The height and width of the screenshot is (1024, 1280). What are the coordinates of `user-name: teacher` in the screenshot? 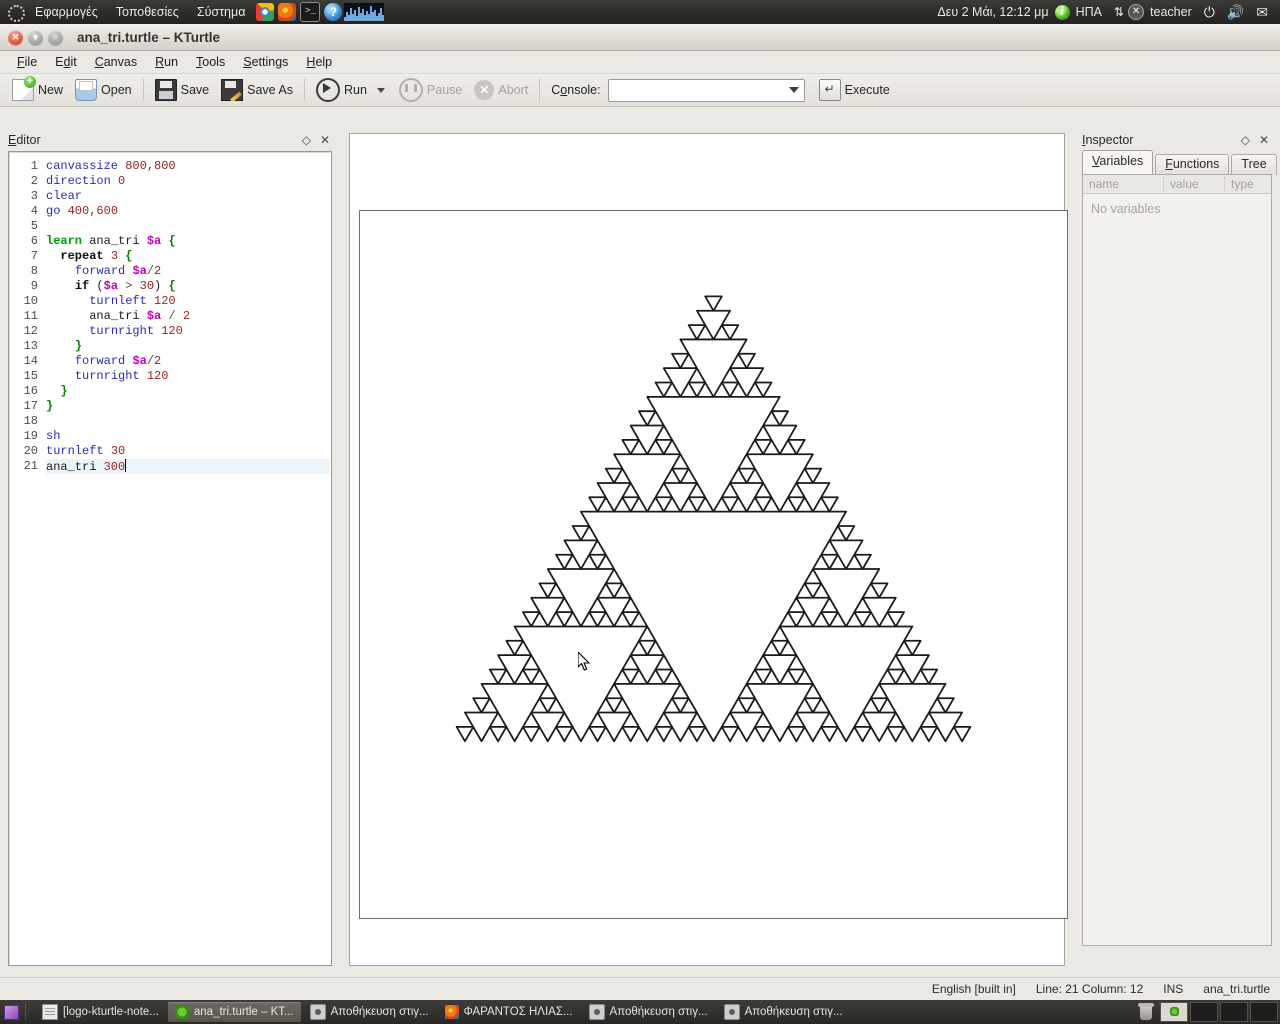 It's located at (1171, 12).